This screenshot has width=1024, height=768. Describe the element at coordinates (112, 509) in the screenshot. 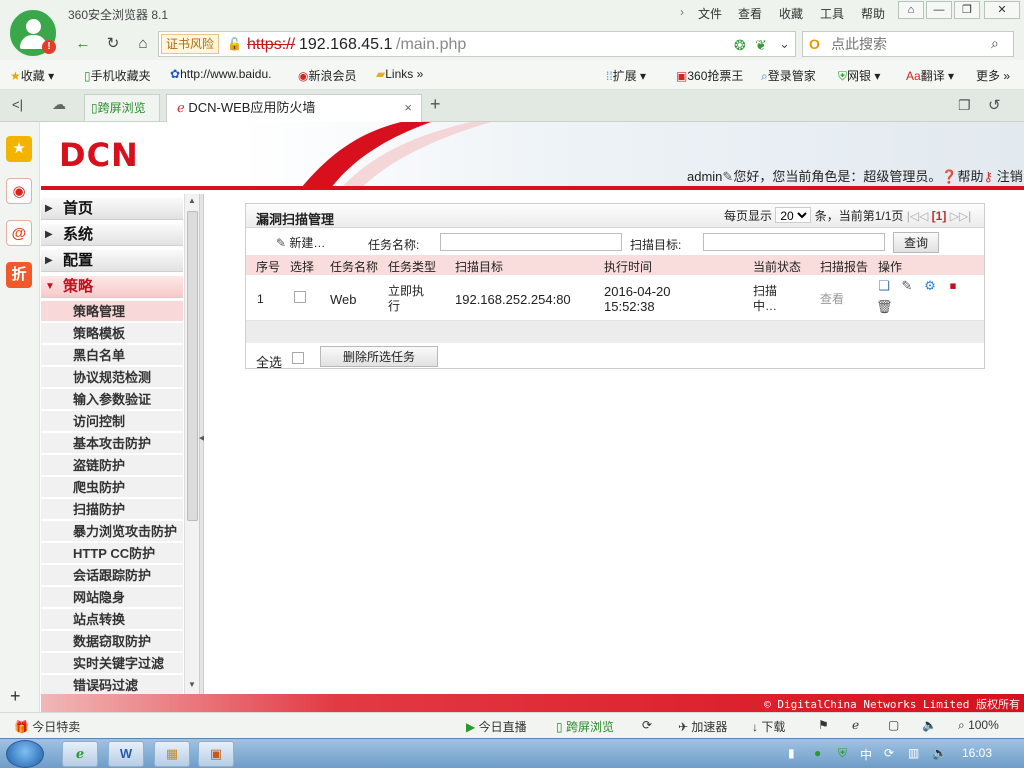

I see `sidebar-item-scan-protect: 扫描防护` at that location.